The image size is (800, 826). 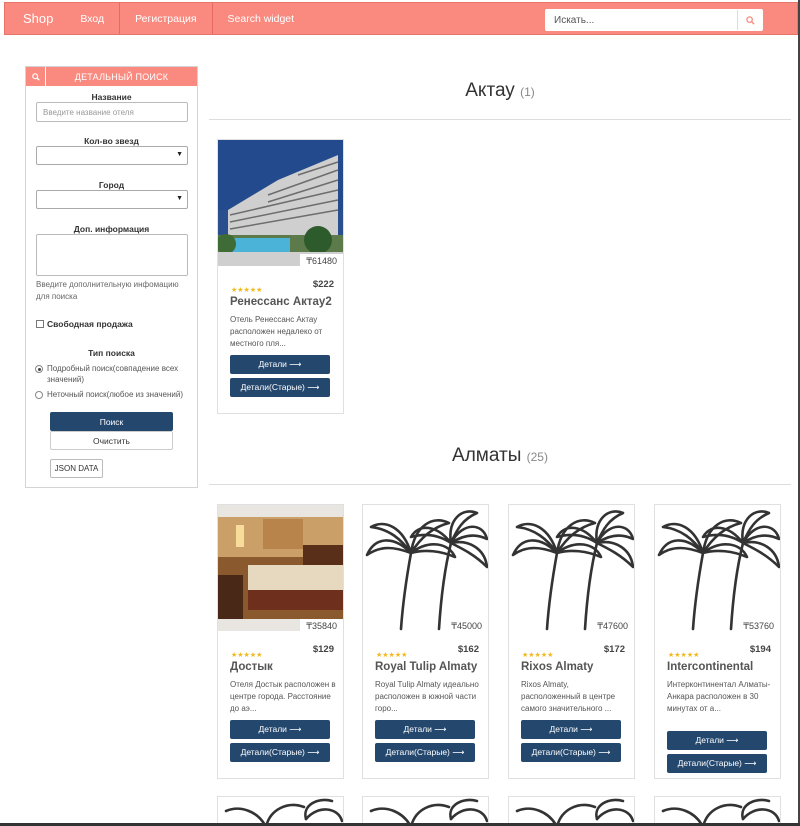 I want to click on hotel-name: Ренессанс Актау2, so click(x=285, y=302).